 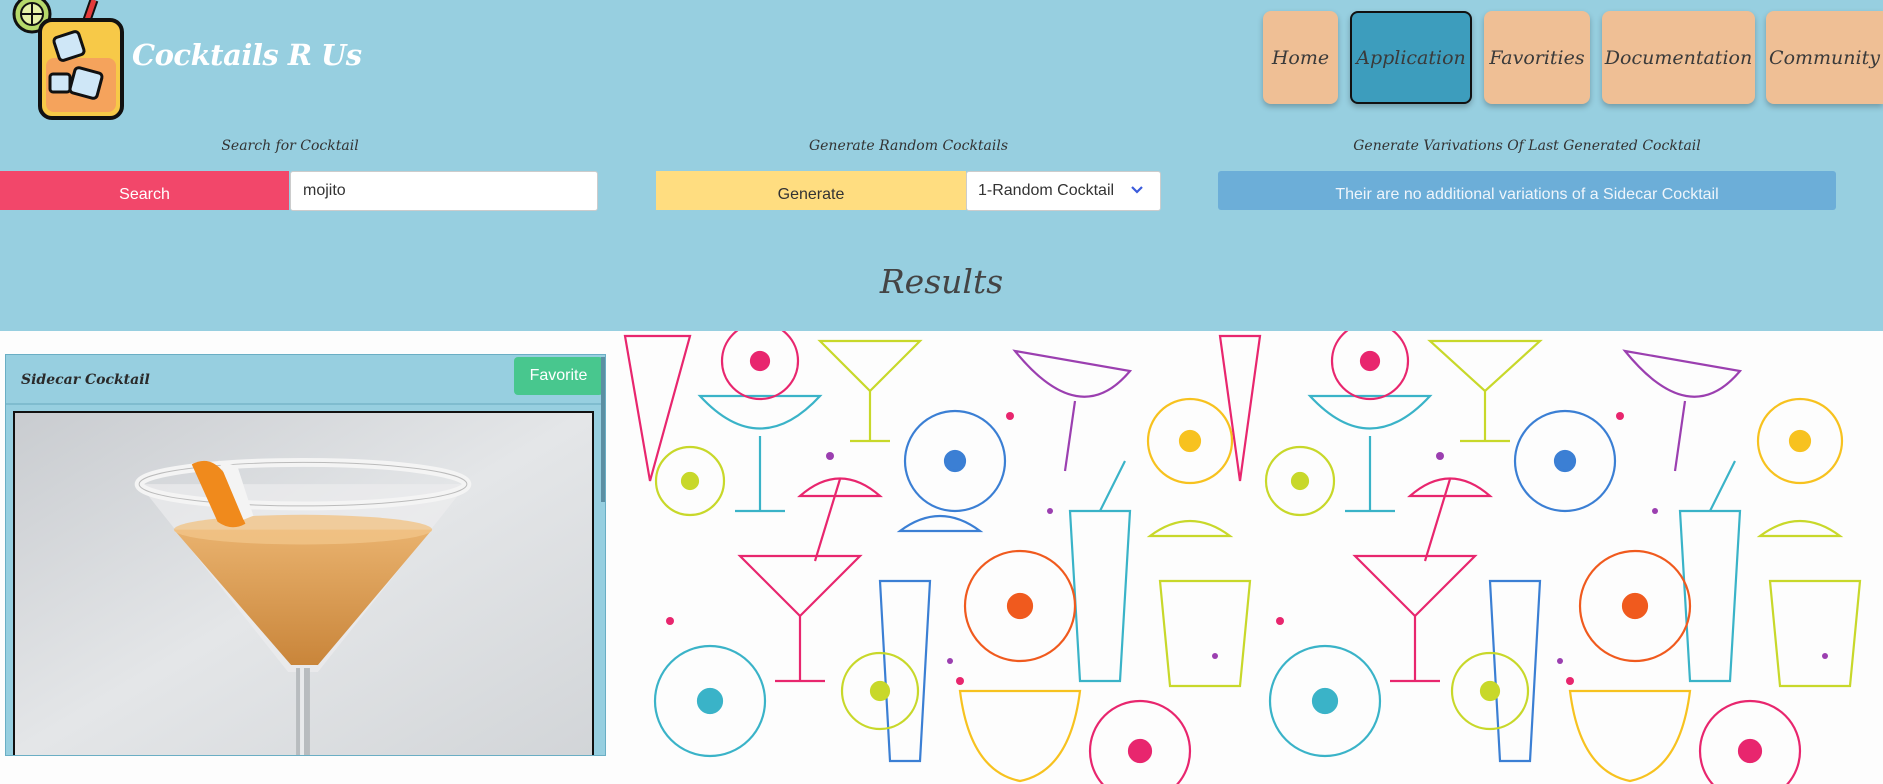 I want to click on nav-favorities-button: Favorities, so click(x=1537, y=57).